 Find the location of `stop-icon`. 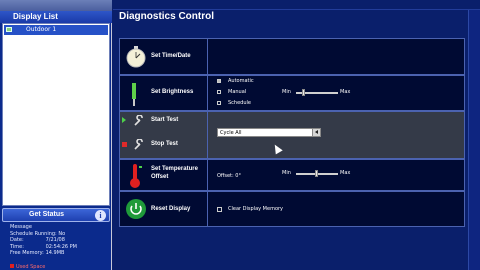

stop-icon is located at coordinates (124, 144).